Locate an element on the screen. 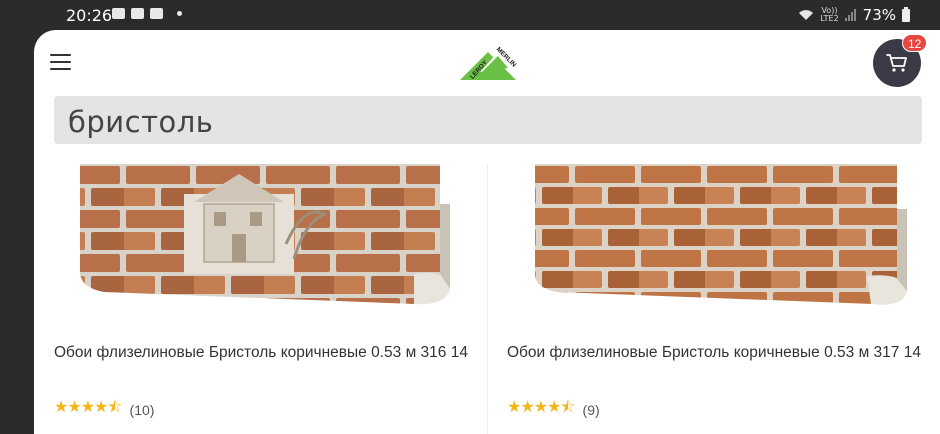 The width and height of the screenshot is (940, 434). battery-icon is located at coordinates (906, 14).